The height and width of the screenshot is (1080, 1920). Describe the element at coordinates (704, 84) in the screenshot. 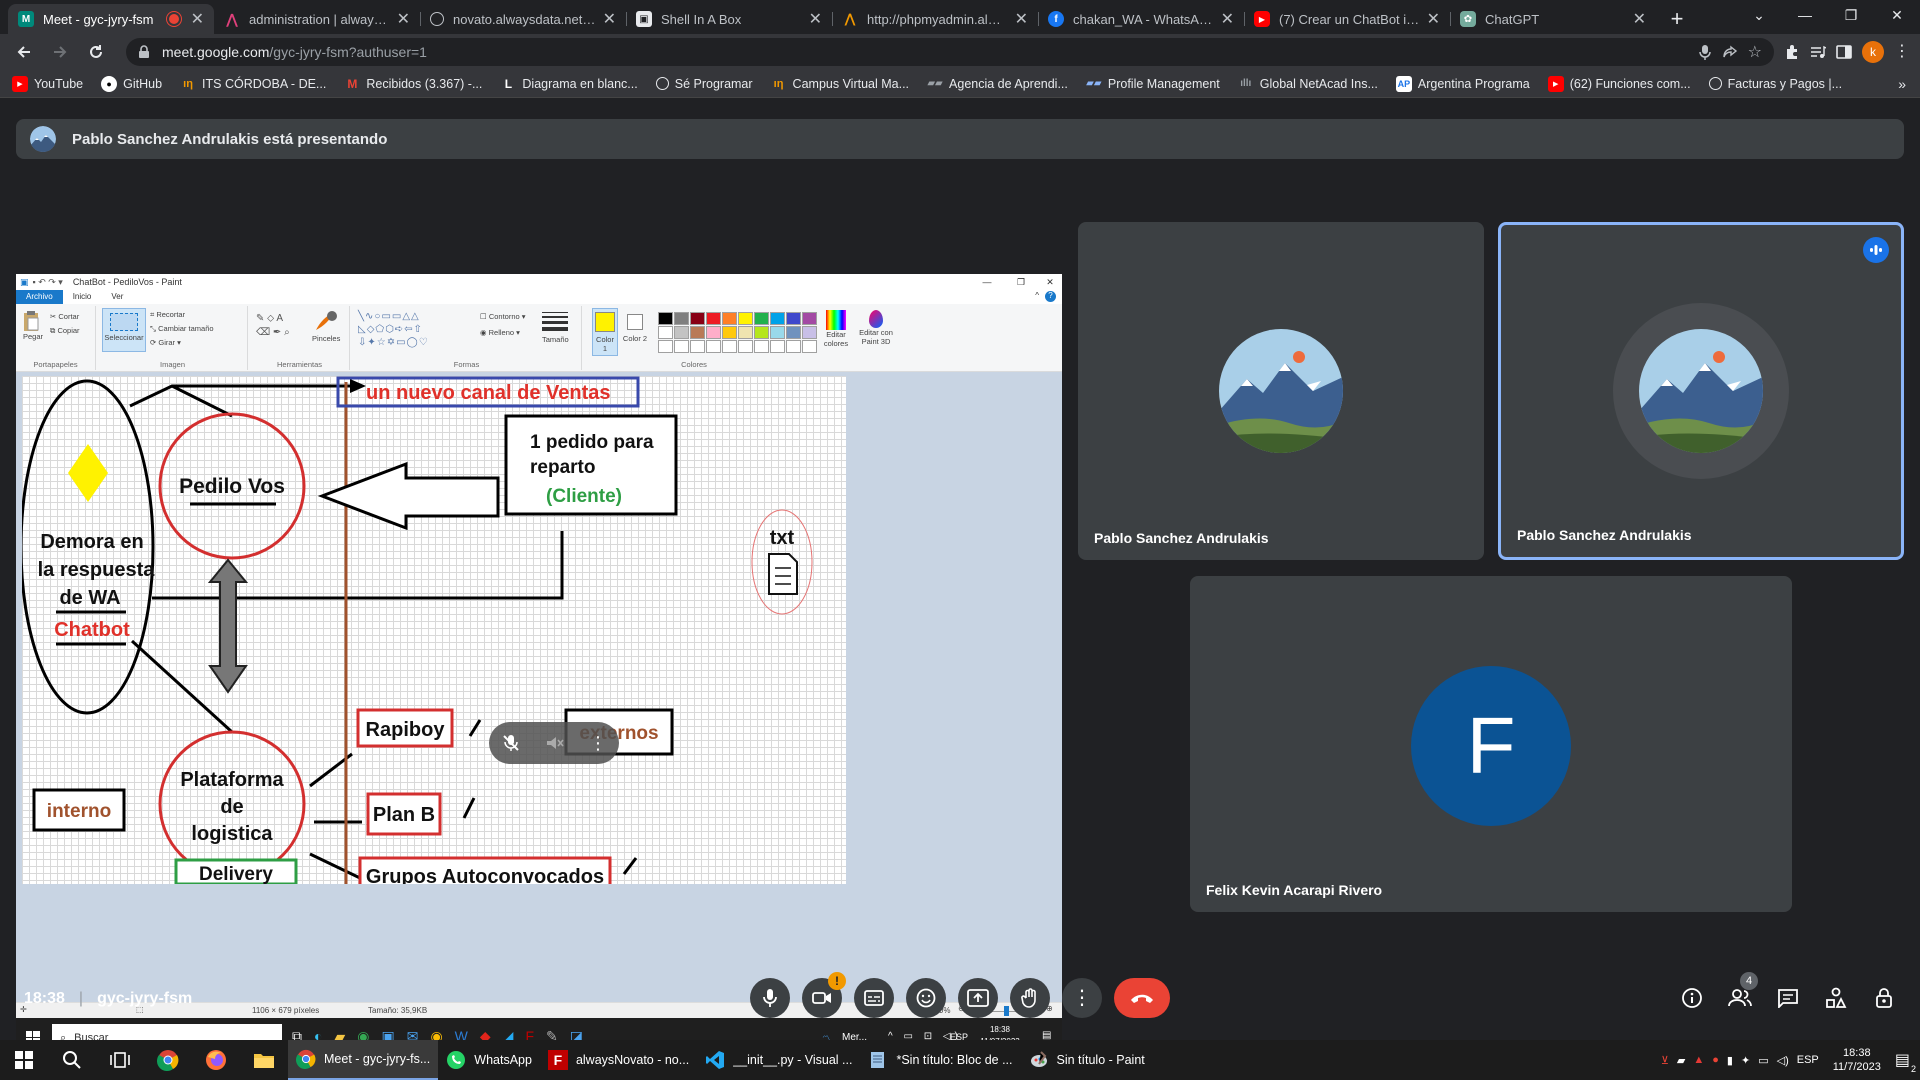

I see `bookmark-se-programar: Sé Programar` at that location.